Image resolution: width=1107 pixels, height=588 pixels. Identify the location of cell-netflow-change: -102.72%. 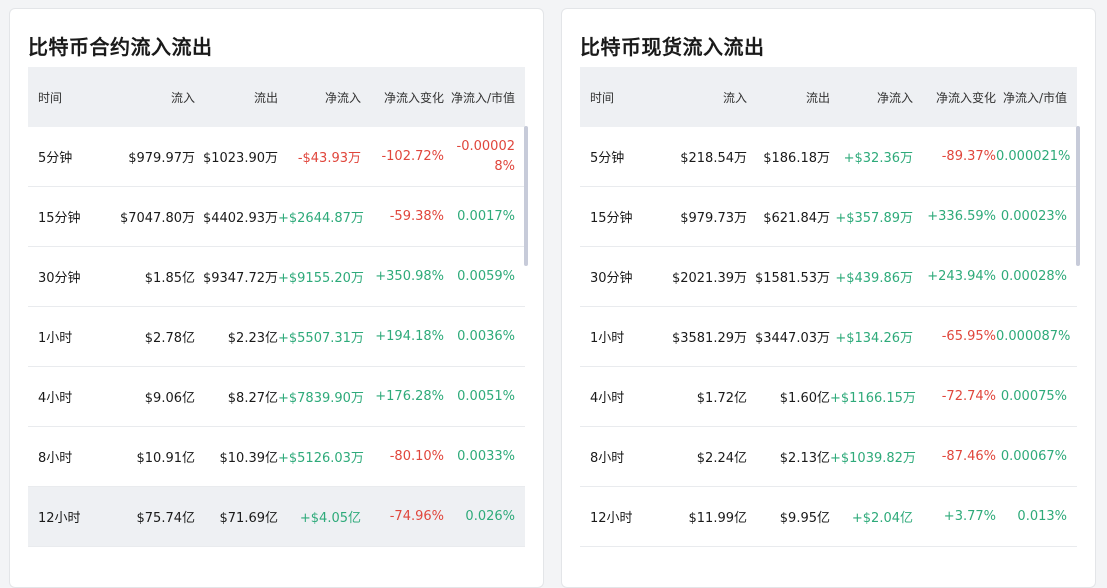
(412, 156).